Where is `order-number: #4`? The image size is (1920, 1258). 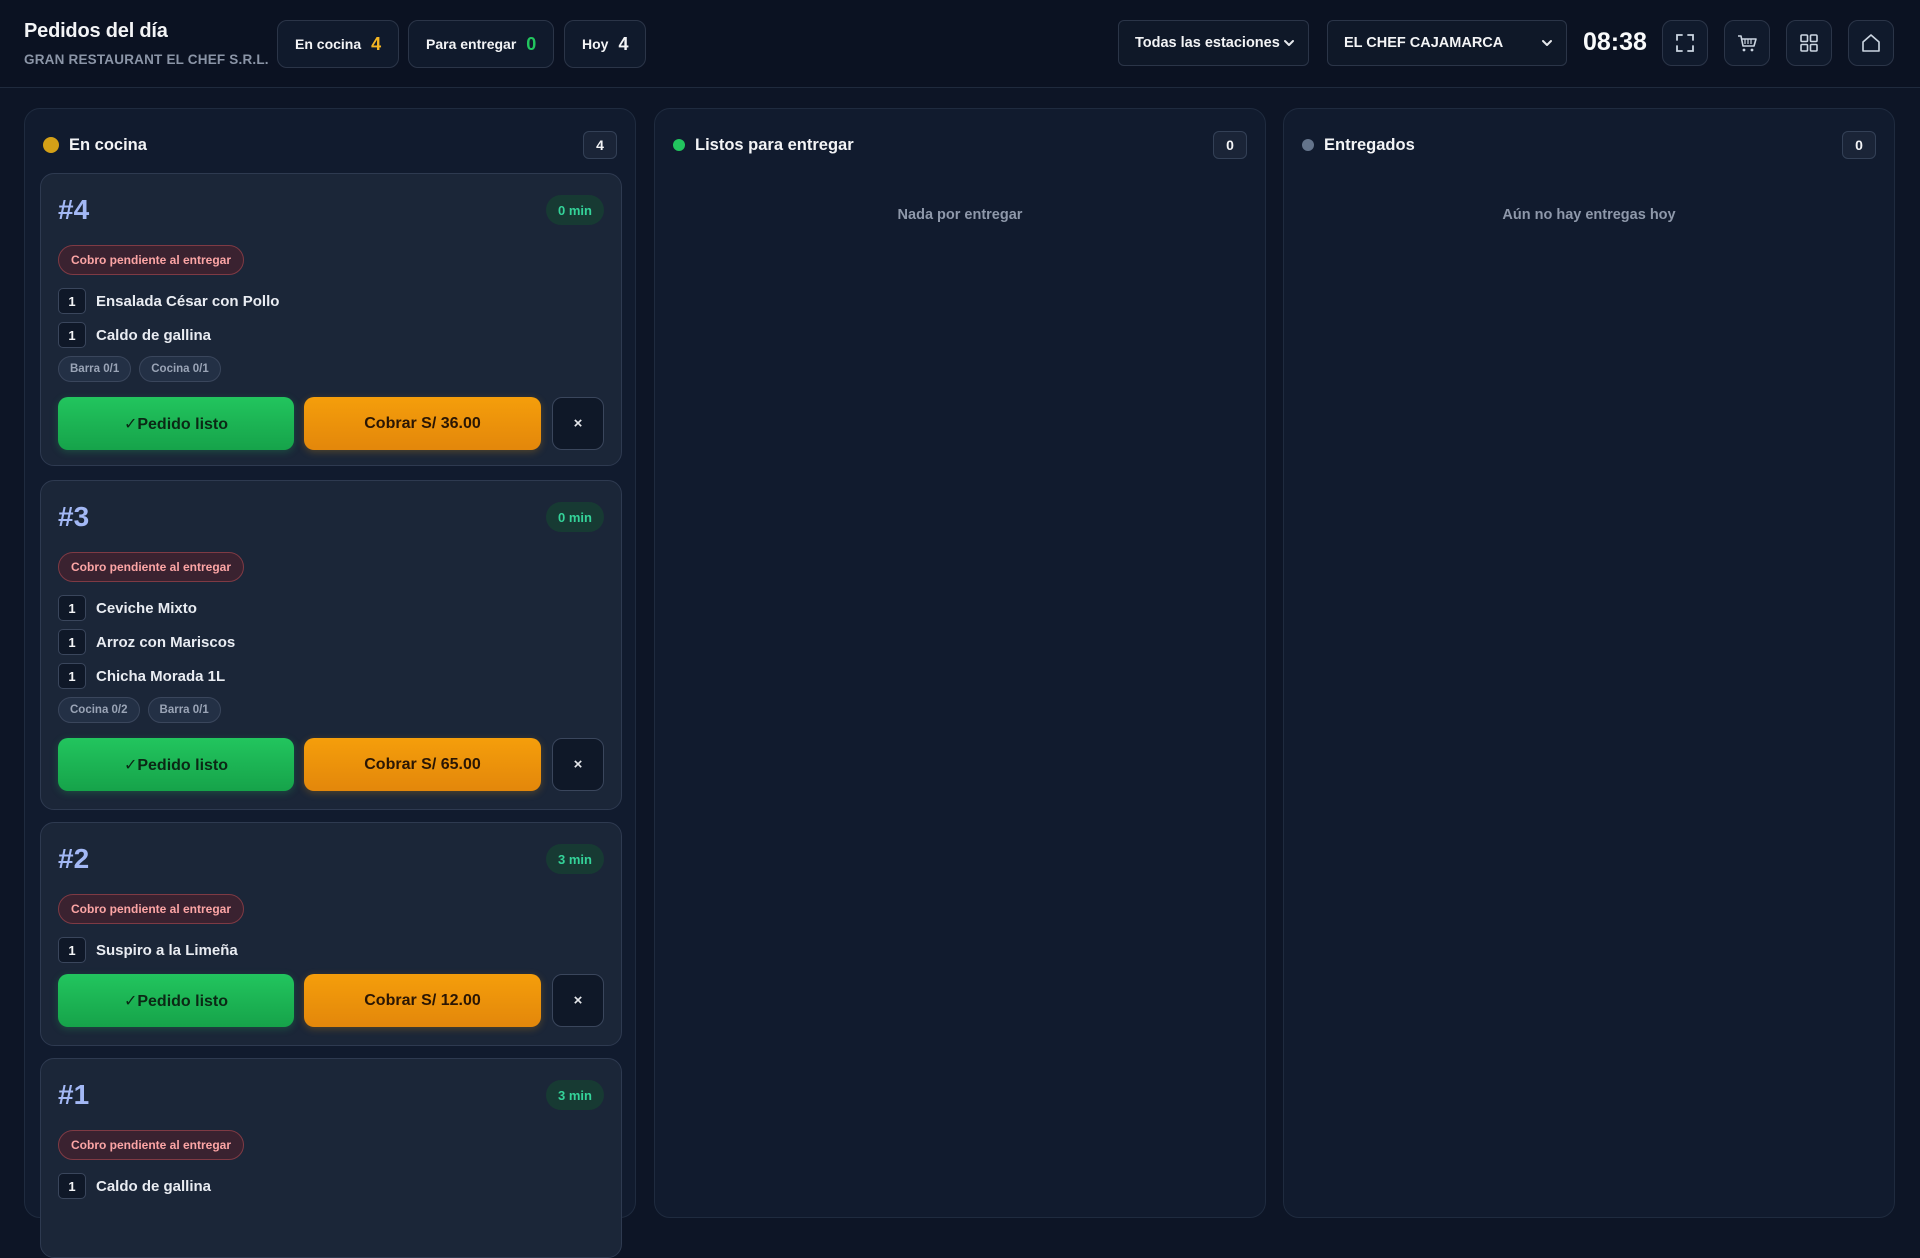
order-number: #4 is located at coordinates (74, 209).